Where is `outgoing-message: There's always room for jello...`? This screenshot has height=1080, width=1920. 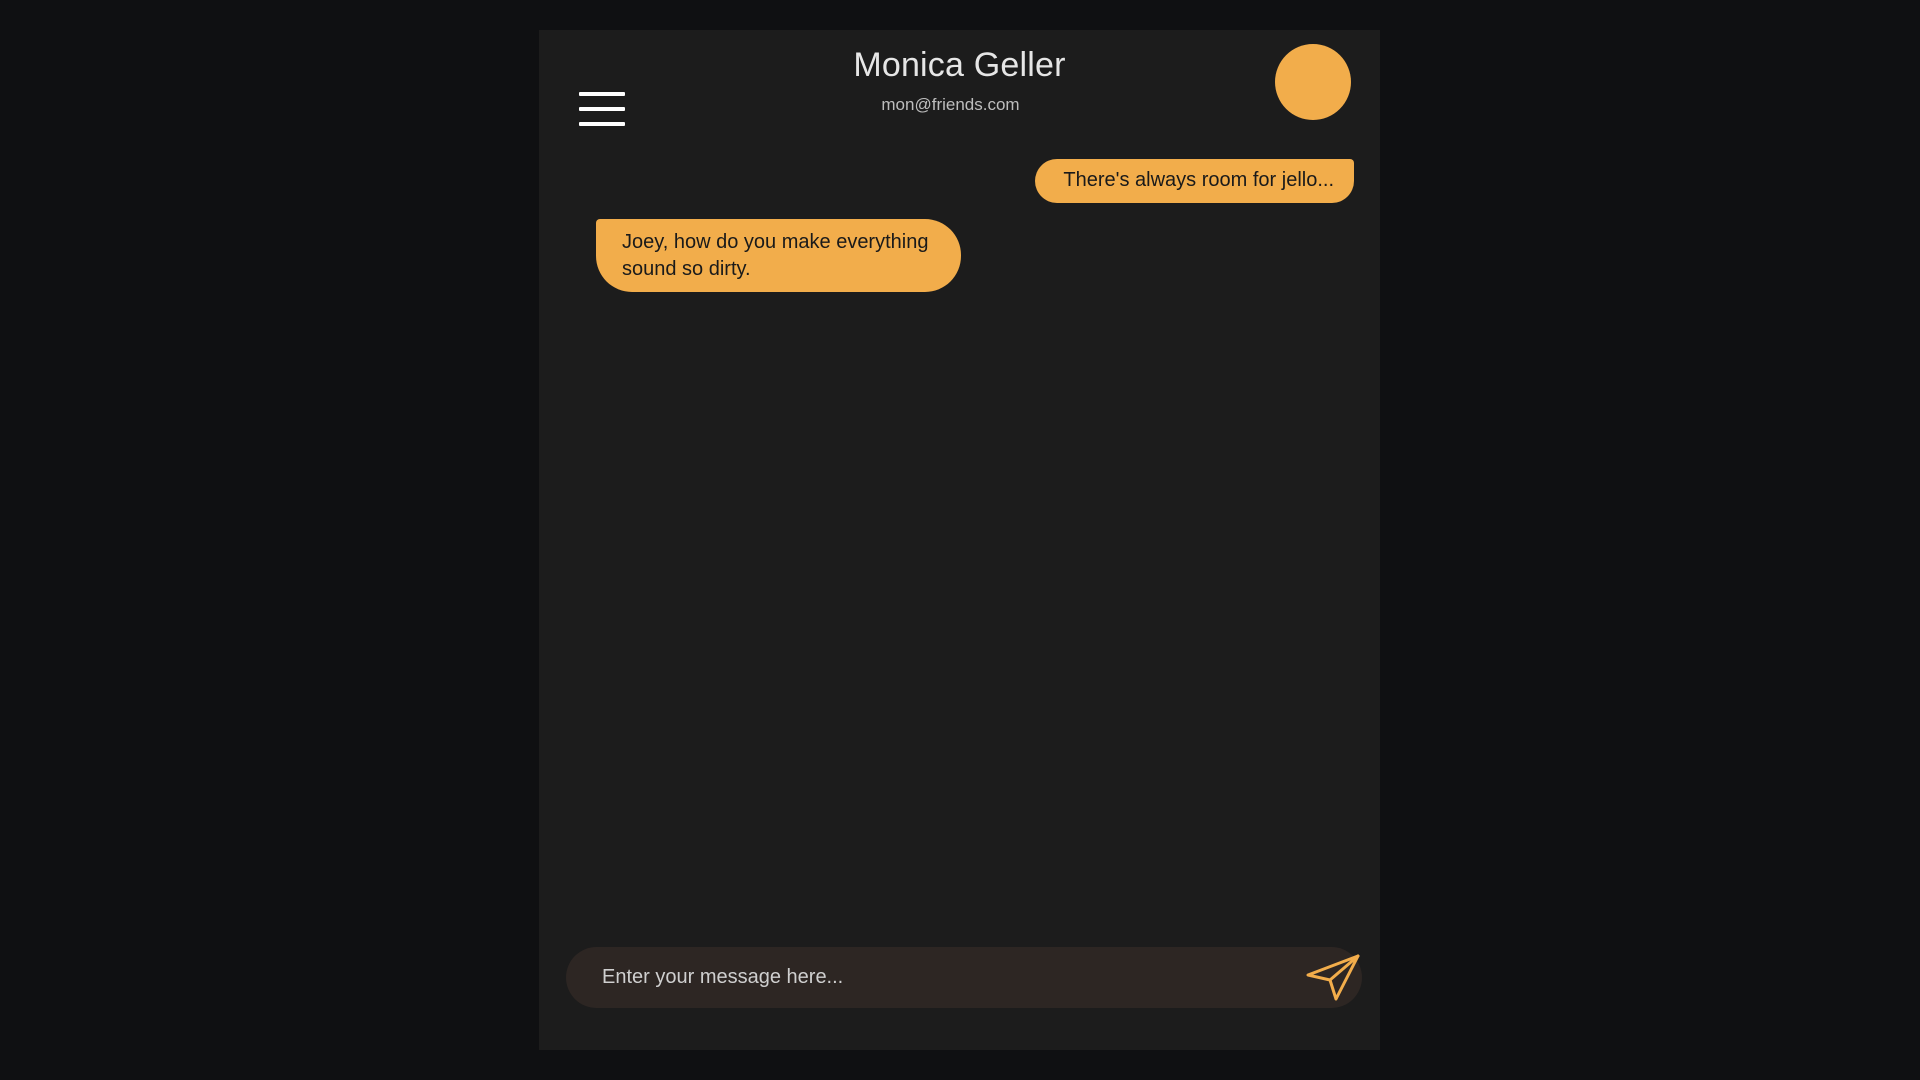
outgoing-message: There's always room for jello... is located at coordinates (1194, 181).